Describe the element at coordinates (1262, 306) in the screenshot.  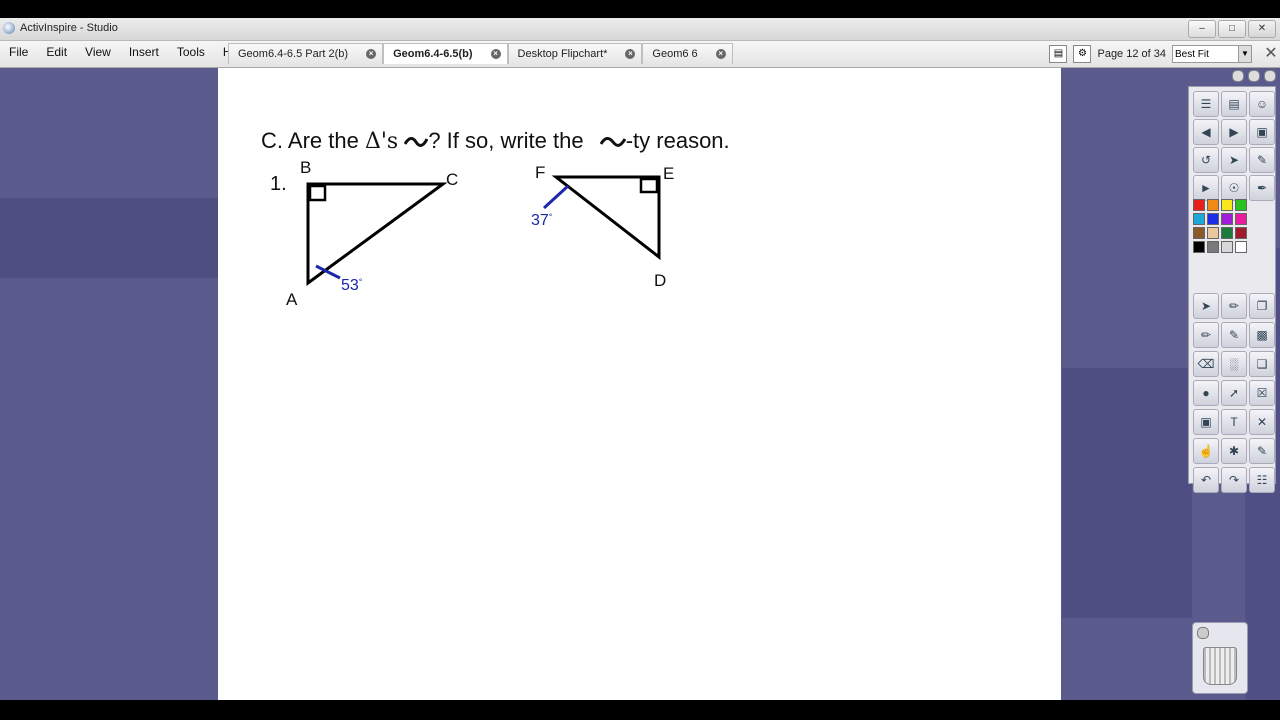
I see `copy-icon: ❐` at that location.